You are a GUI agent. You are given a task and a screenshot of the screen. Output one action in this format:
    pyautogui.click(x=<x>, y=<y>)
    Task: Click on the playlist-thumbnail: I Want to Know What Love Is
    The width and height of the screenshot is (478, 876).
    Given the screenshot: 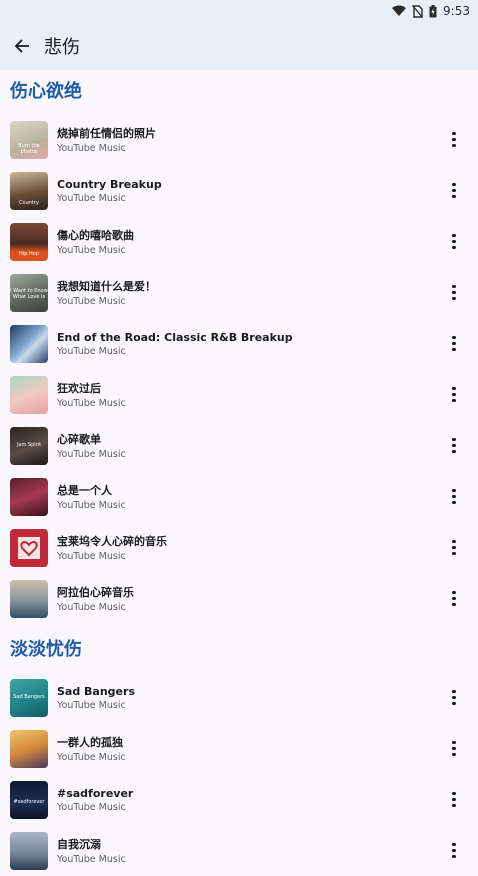 What is the action you would take?
    pyautogui.click(x=29, y=292)
    